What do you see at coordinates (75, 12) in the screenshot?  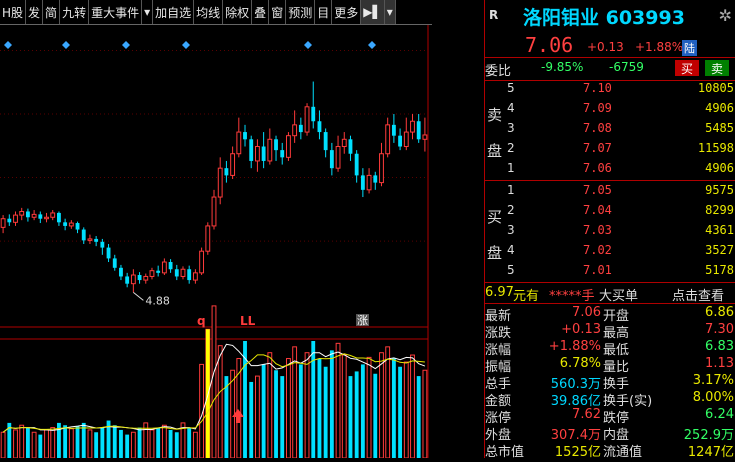 I see `toolbar-item-3: 九转` at bounding box center [75, 12].